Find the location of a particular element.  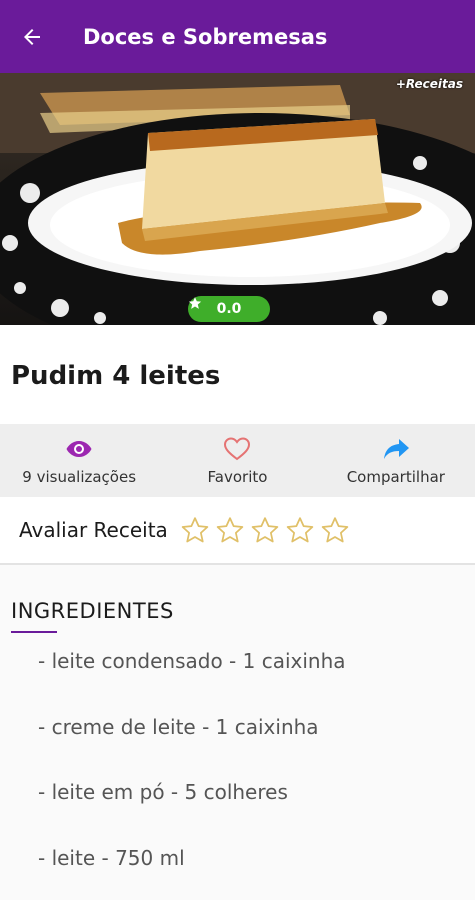

rate-recipe-row: Avaliar Receita is located at coordinates (237, 531).